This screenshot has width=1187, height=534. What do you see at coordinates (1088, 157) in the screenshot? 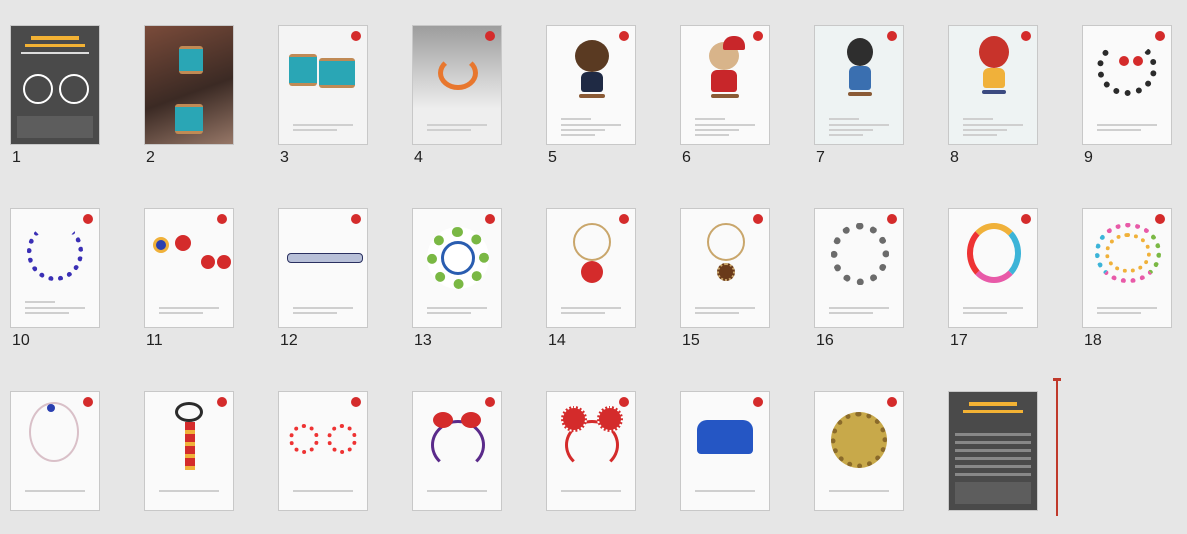
I see `slide-number: 9` at bounding box center [1088, 157].